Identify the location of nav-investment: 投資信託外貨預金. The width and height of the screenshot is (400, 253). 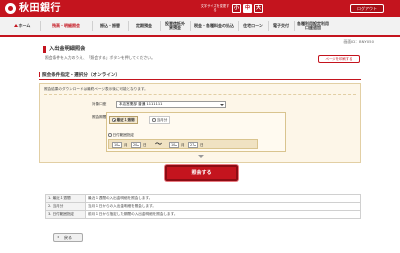
(175, 26).